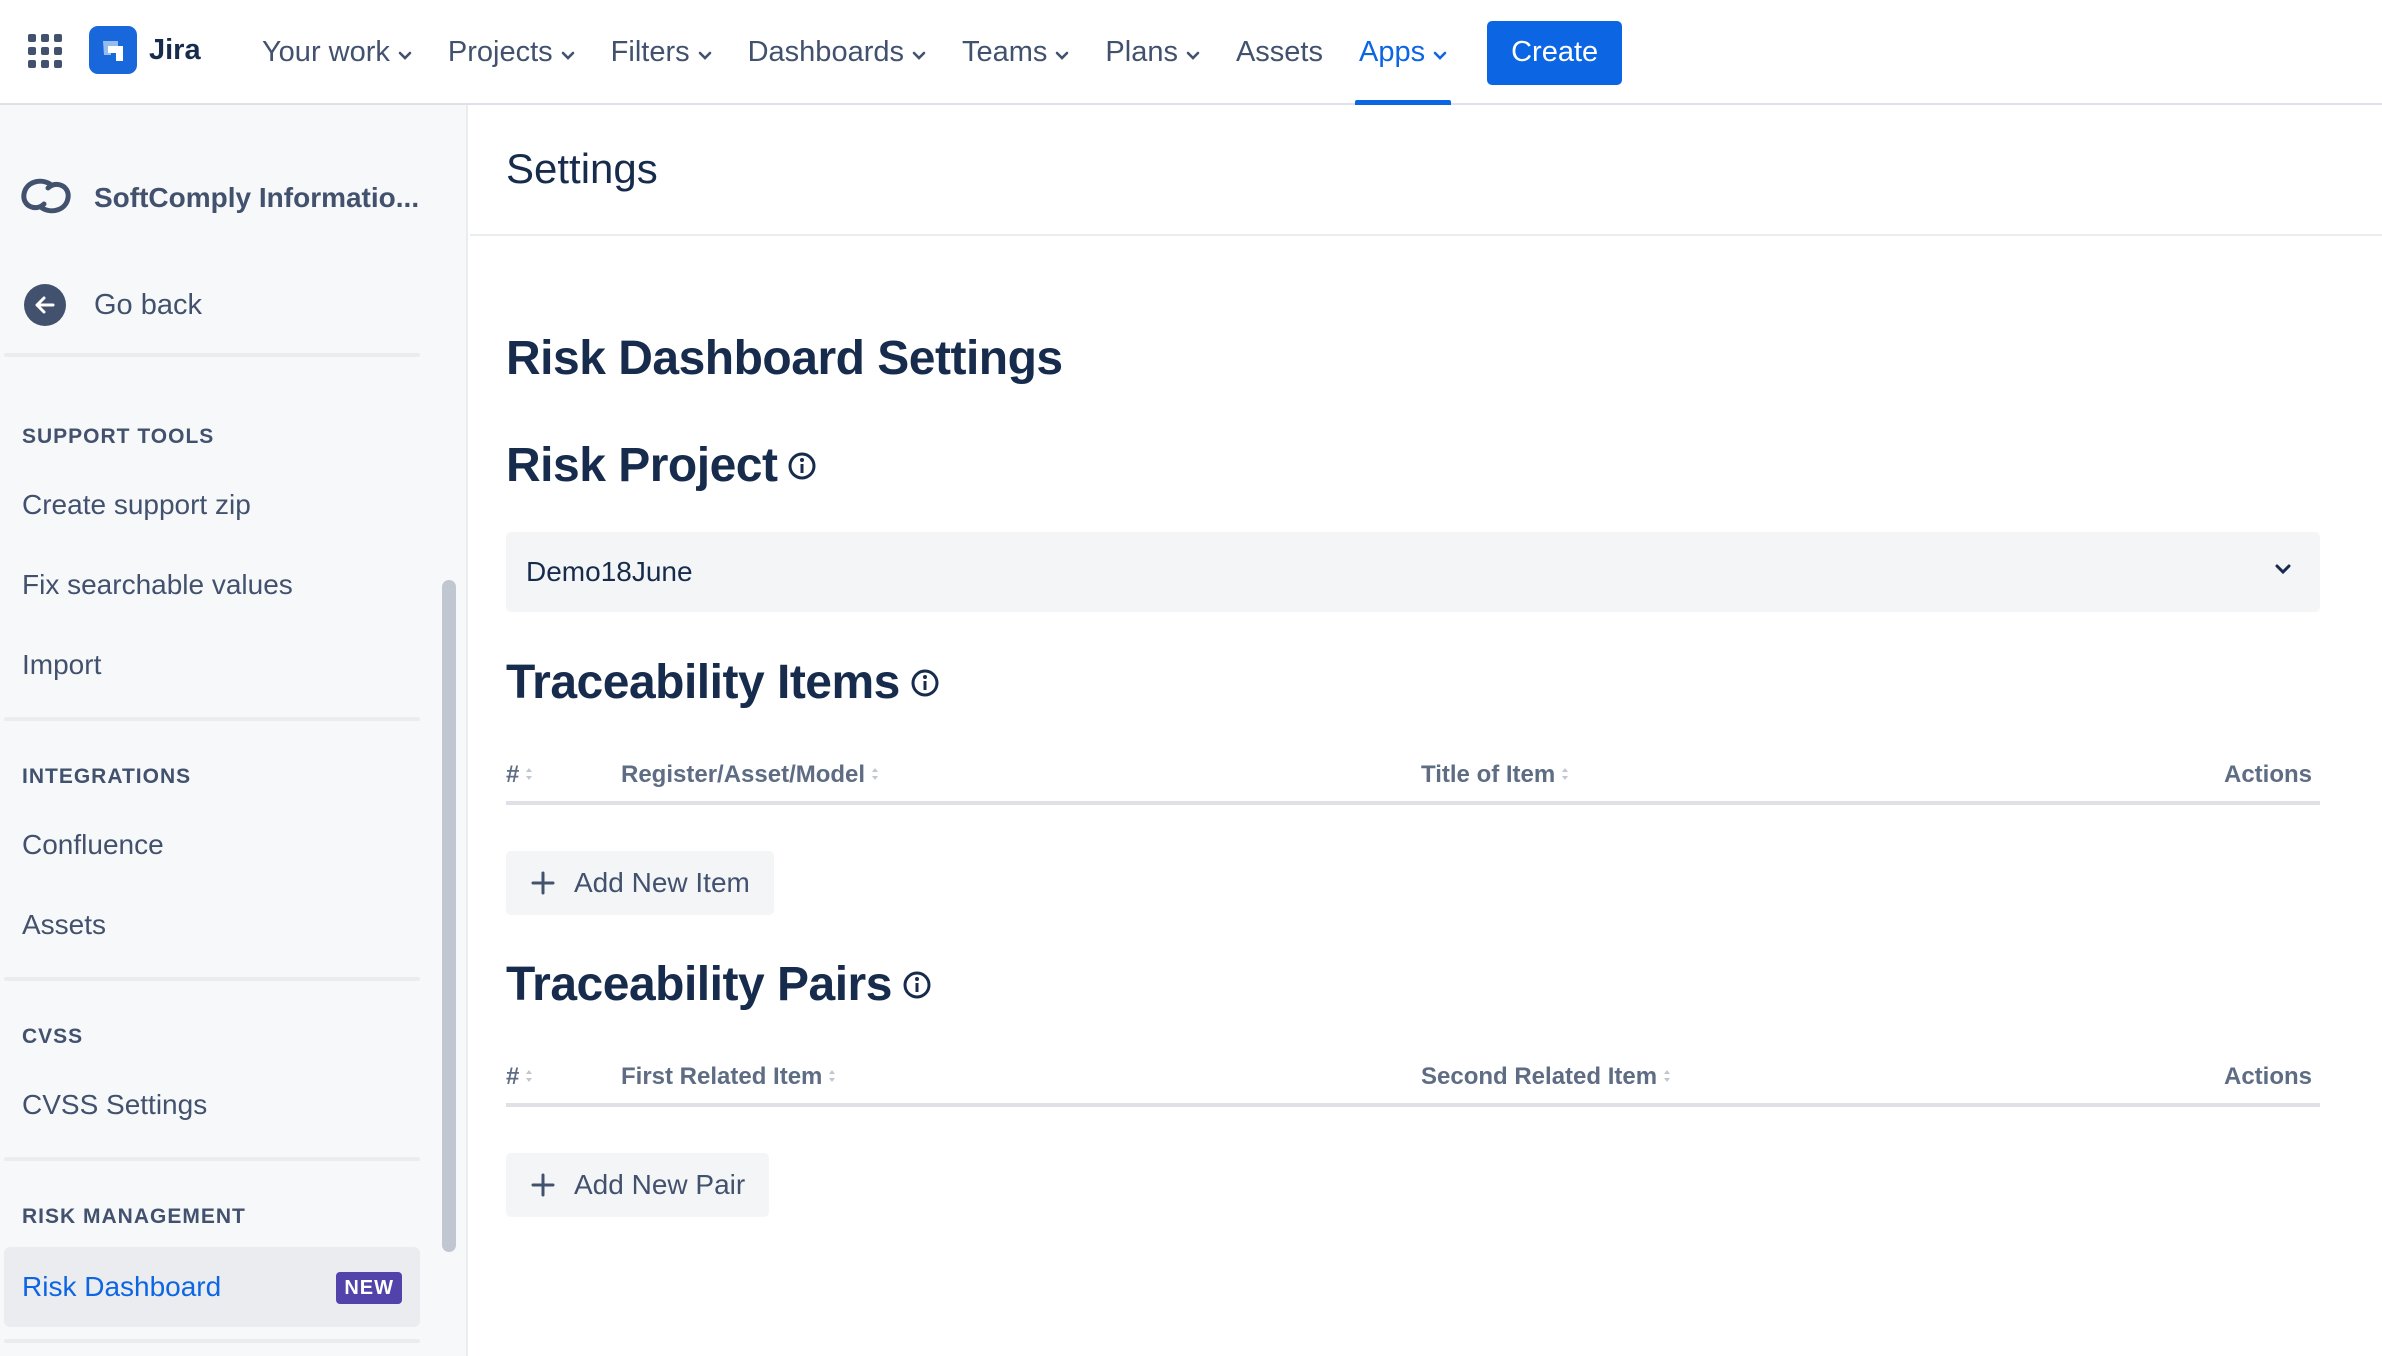  I want to click on column-header-second-related-item: Second Related Item, so click(1546, 1077).